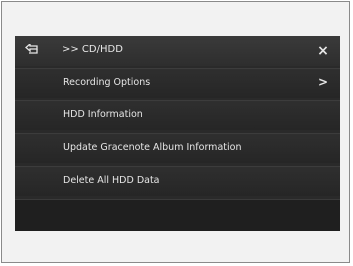 Image resolution: width=353 pixels, height=266 pixels. I want to click on menu-item-label: Recording Options, so click(107, 82).